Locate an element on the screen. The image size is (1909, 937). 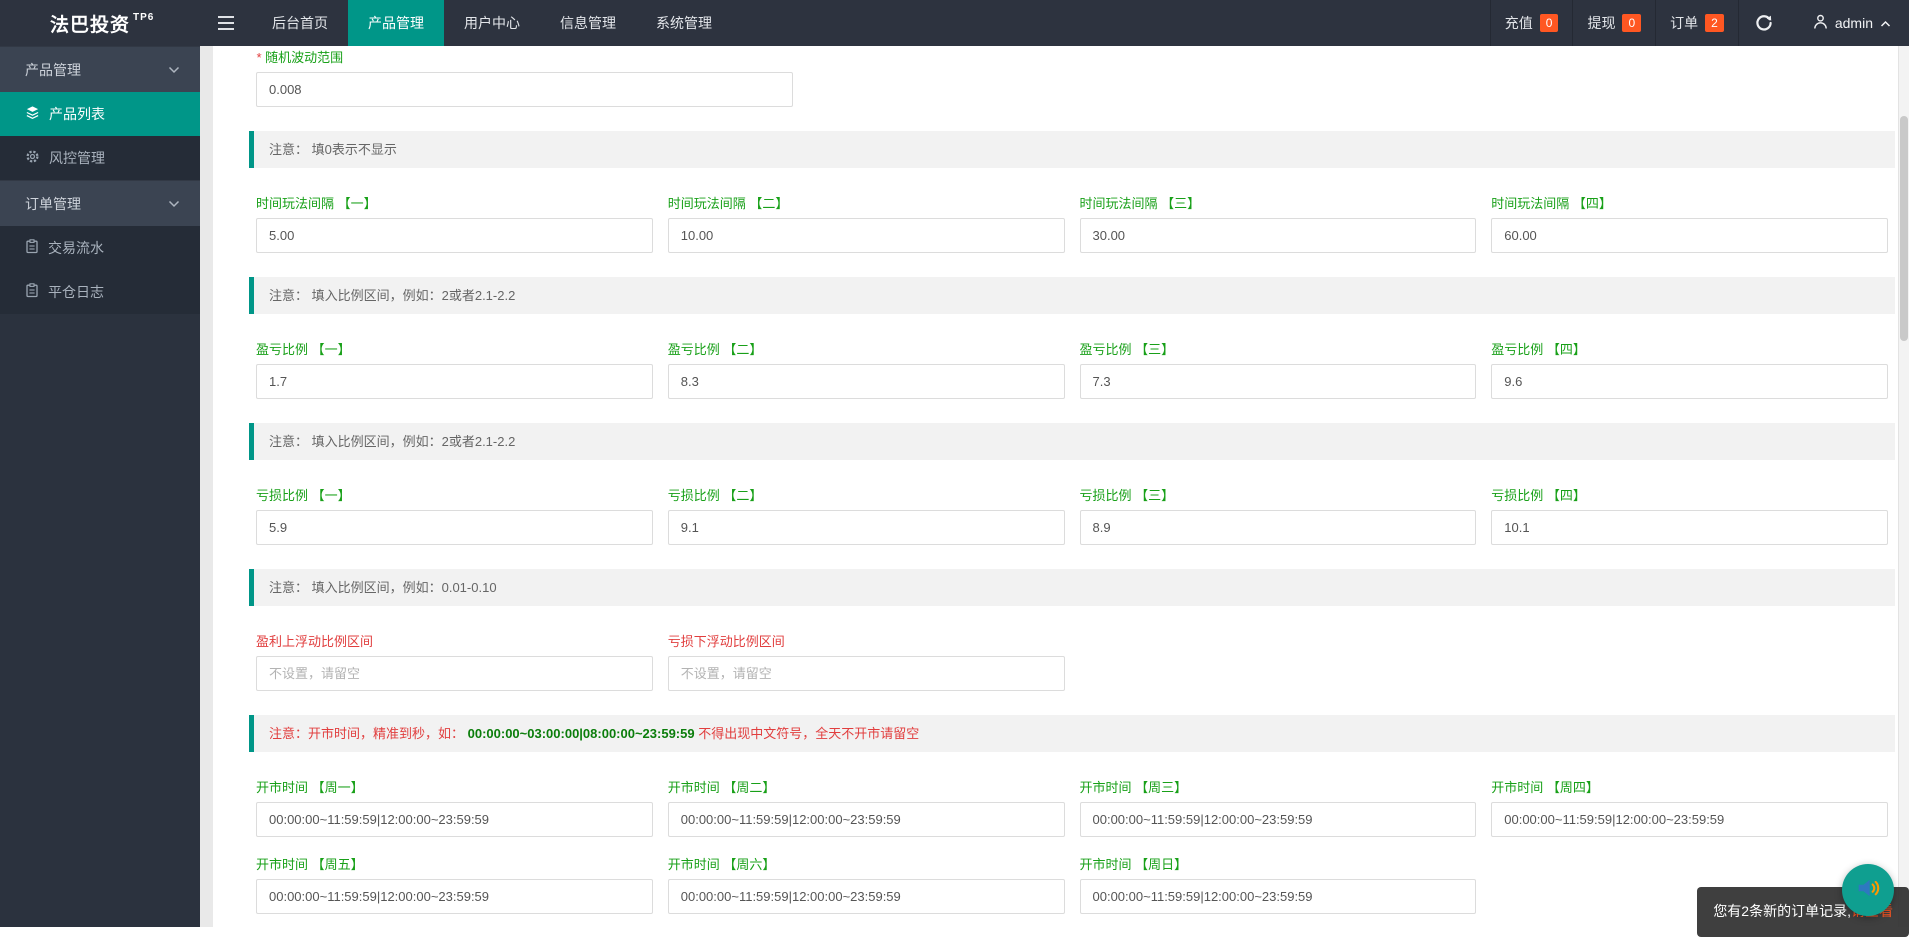
topbar-right: 充值 0 提现 0 订单 2 admin is located at coordinates (1699, 23).